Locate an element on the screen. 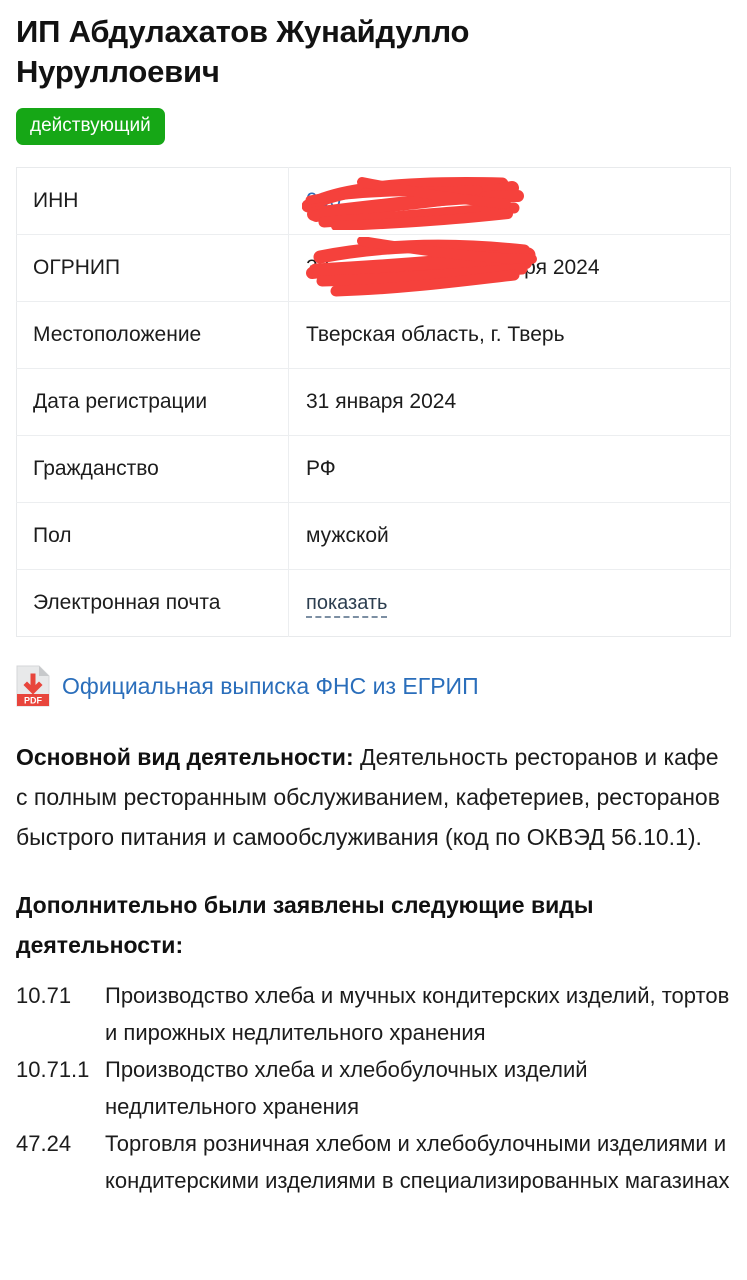  table-row: ИНН 000 is located at coordinates (373, 201).